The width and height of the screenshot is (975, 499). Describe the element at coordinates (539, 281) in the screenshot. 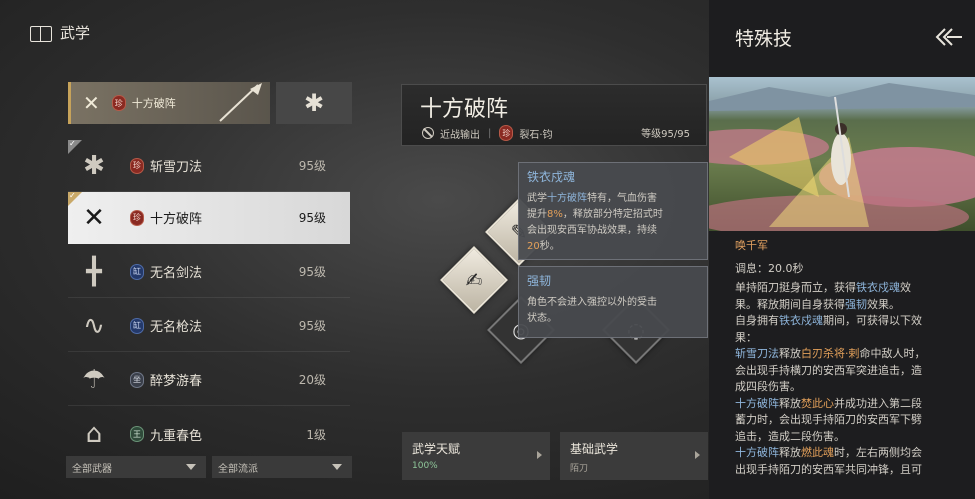

I see `tooltip-title: 强韧` at that location.